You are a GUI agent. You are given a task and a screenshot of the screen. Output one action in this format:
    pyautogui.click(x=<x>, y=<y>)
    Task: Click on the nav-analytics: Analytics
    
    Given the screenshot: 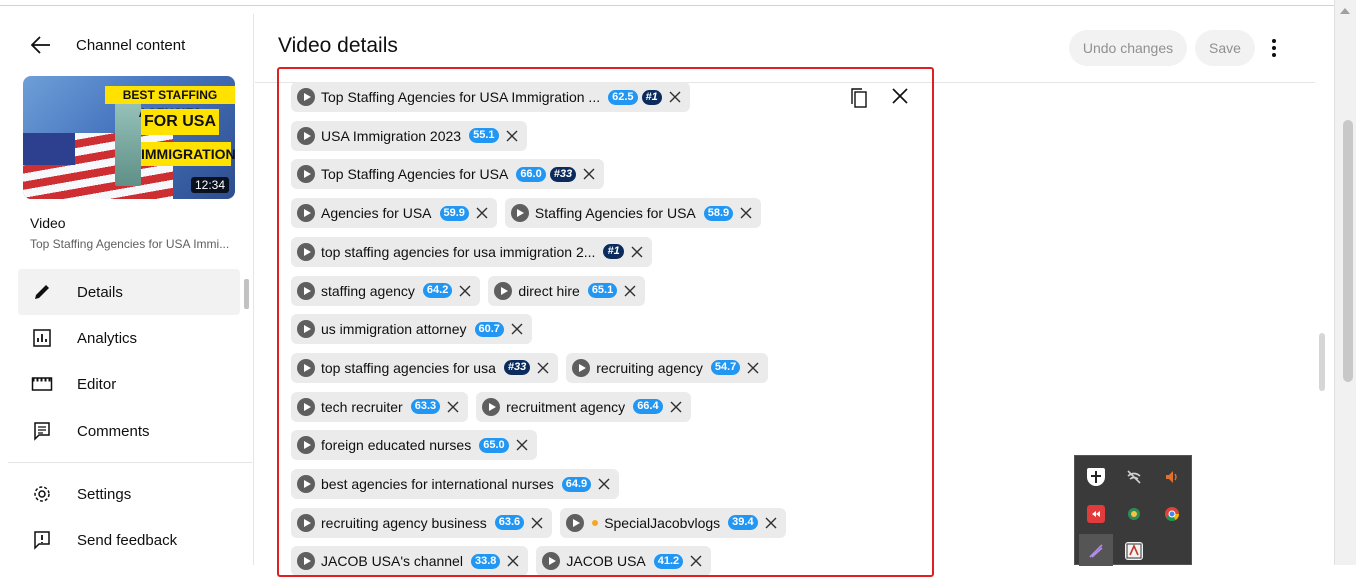 What is the action you would take?
    pyautogui.click(x=129, y=338)
    